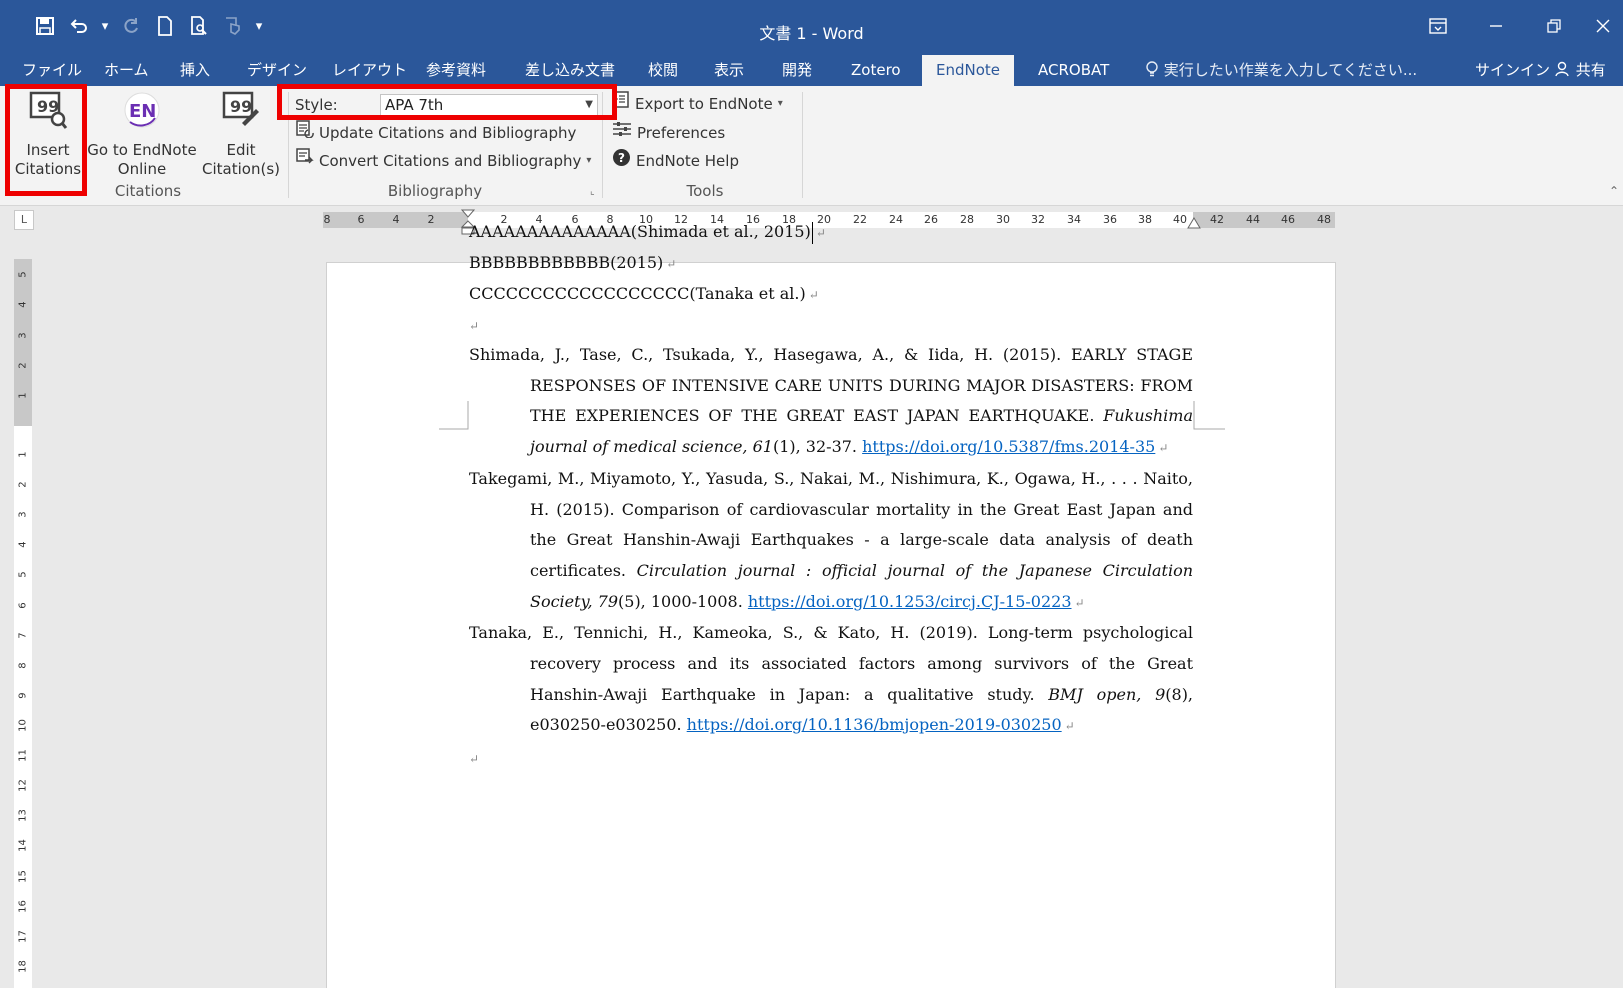  What do you see at coordinates (1073, 70) in the screenshot?
I see `tab-acrobat: ACROBAT` at bounding box center [1073, 70].